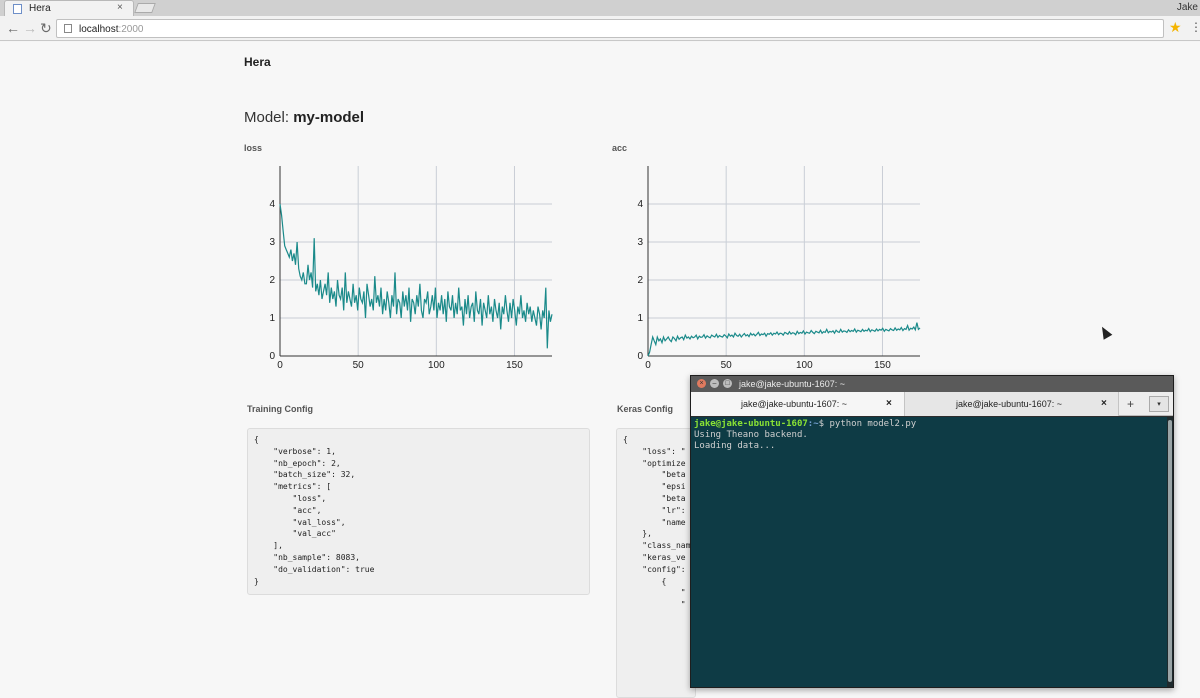  Describe the element at coordinates (600, 8) in the screenshot. I see `browser-tabstrip: Hera × Jake` at that location.